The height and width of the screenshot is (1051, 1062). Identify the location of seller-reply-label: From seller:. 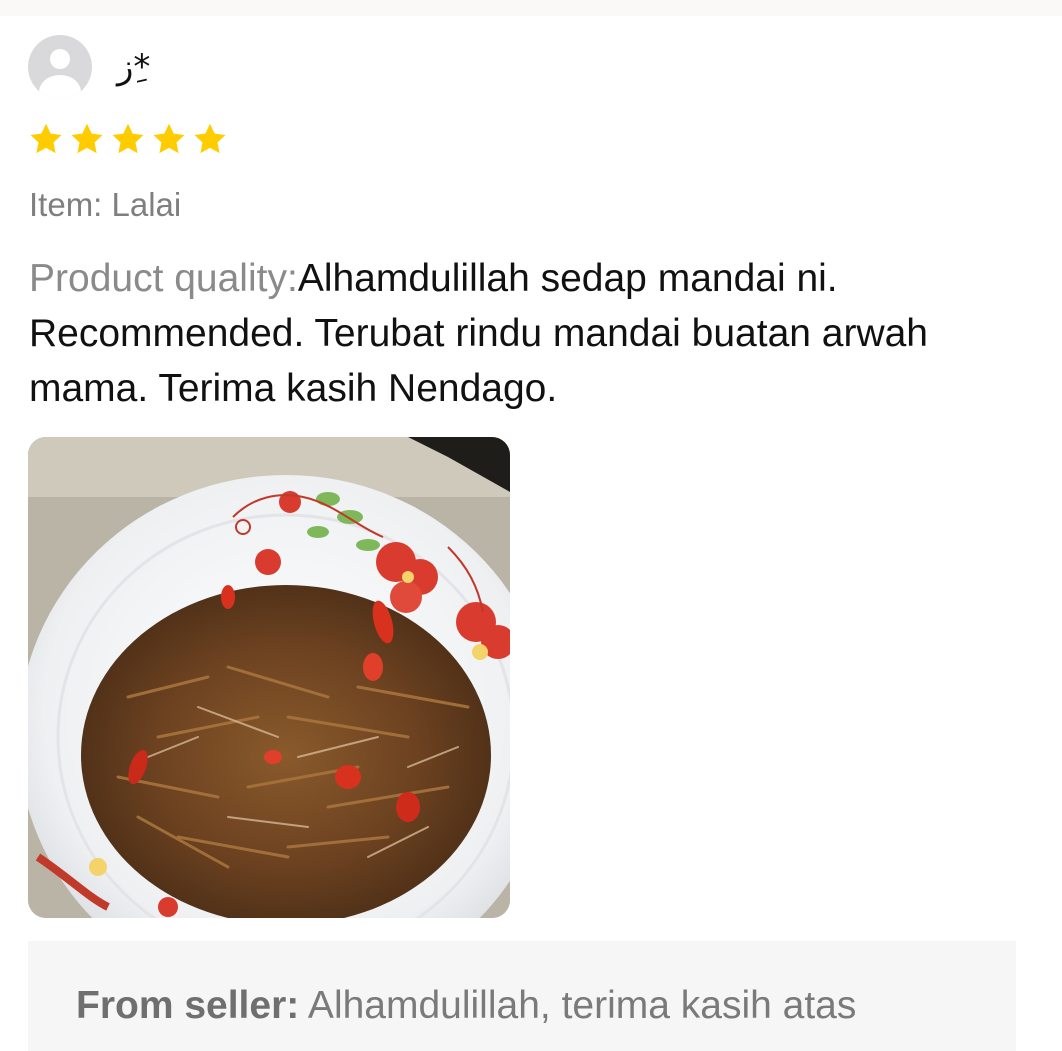
(188, 1005).